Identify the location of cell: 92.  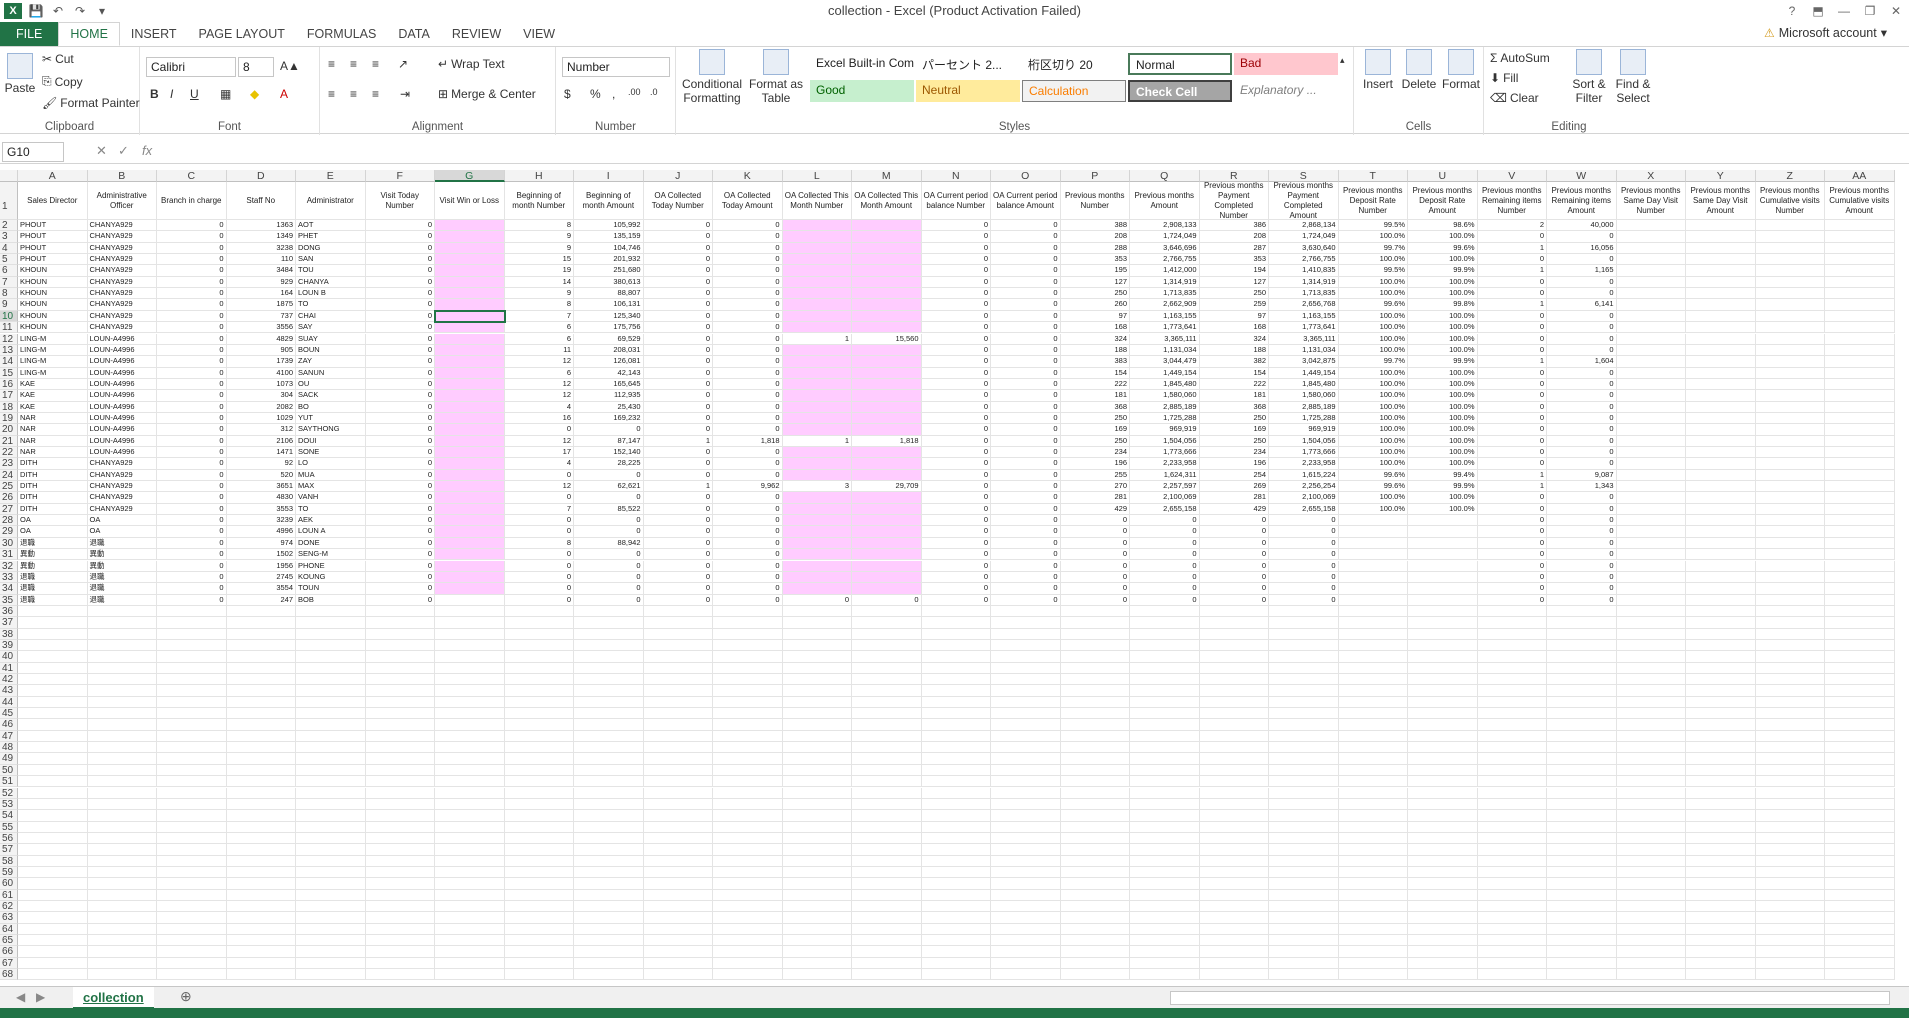
(261, 464).